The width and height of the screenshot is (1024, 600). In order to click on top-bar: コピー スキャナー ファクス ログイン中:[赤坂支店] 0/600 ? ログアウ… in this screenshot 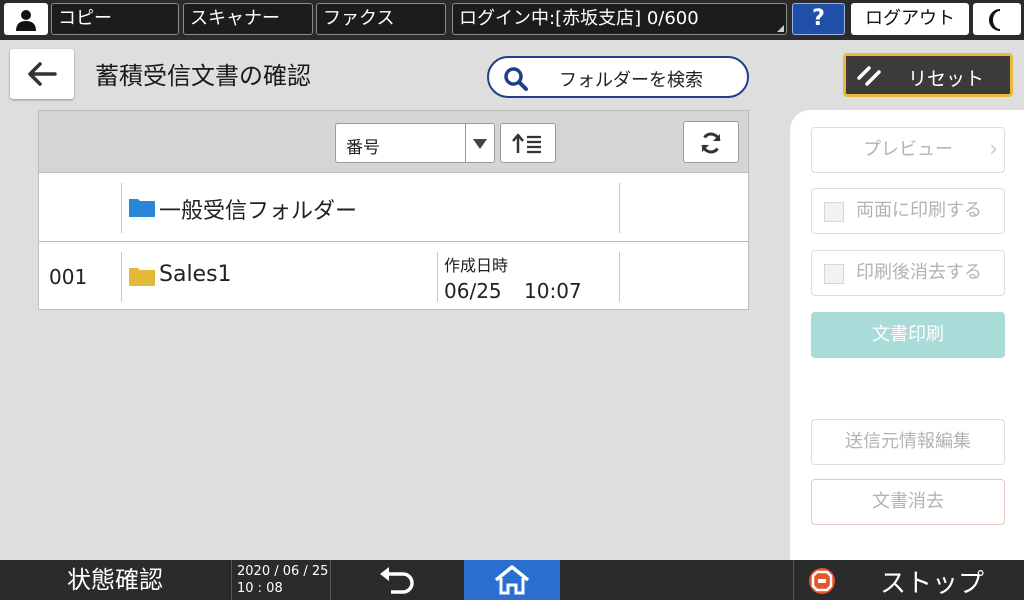, I will do `click(512, 20)`.